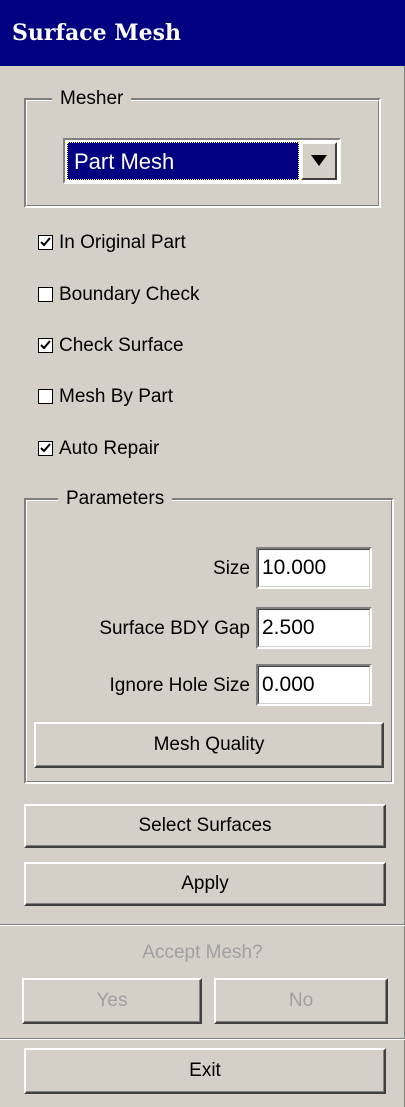 The image size is (405, 1107). What do you see at coordinates (109, 448) in the screenshot?
I see `option-label: Auto Repair` at bounding box center [109, 448].